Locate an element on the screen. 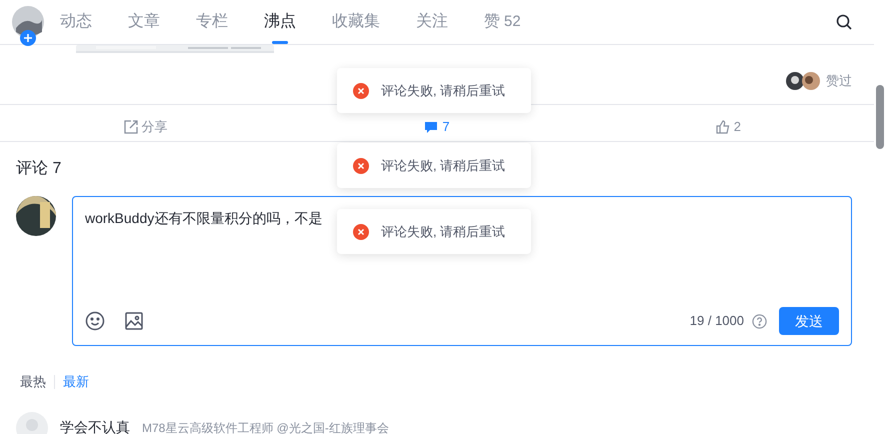 This screenshot has width=886, height=434. liked-label: 赞过 is located at coordinates (839, 81).